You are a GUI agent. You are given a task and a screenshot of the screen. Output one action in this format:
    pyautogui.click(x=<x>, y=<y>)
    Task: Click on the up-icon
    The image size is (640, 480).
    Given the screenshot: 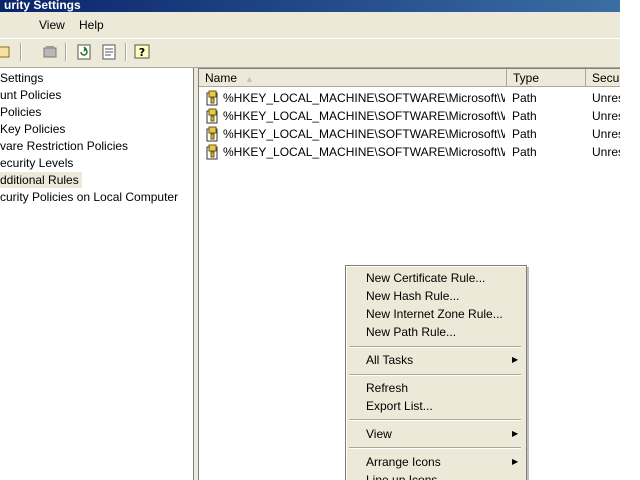 What is the action you would take?
    pyautogui.click(x=6, y=52)
    